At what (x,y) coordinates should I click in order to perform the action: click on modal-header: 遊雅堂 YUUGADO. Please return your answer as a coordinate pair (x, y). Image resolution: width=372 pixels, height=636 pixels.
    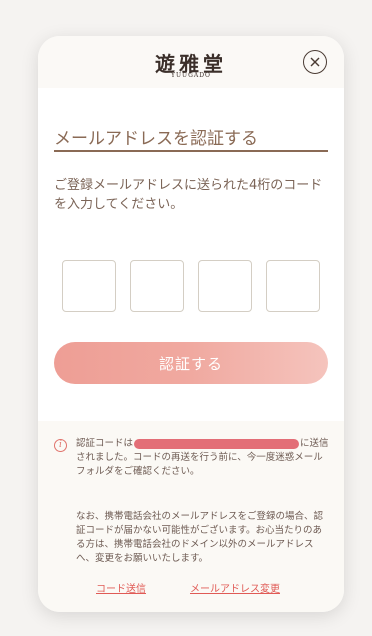
    Looking at the image, I should click on (191, 62).